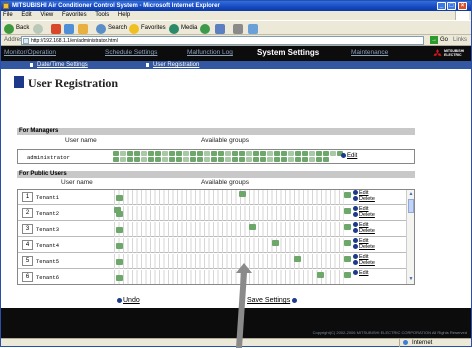  I want to click on back-button: Back, so click(16, 28).